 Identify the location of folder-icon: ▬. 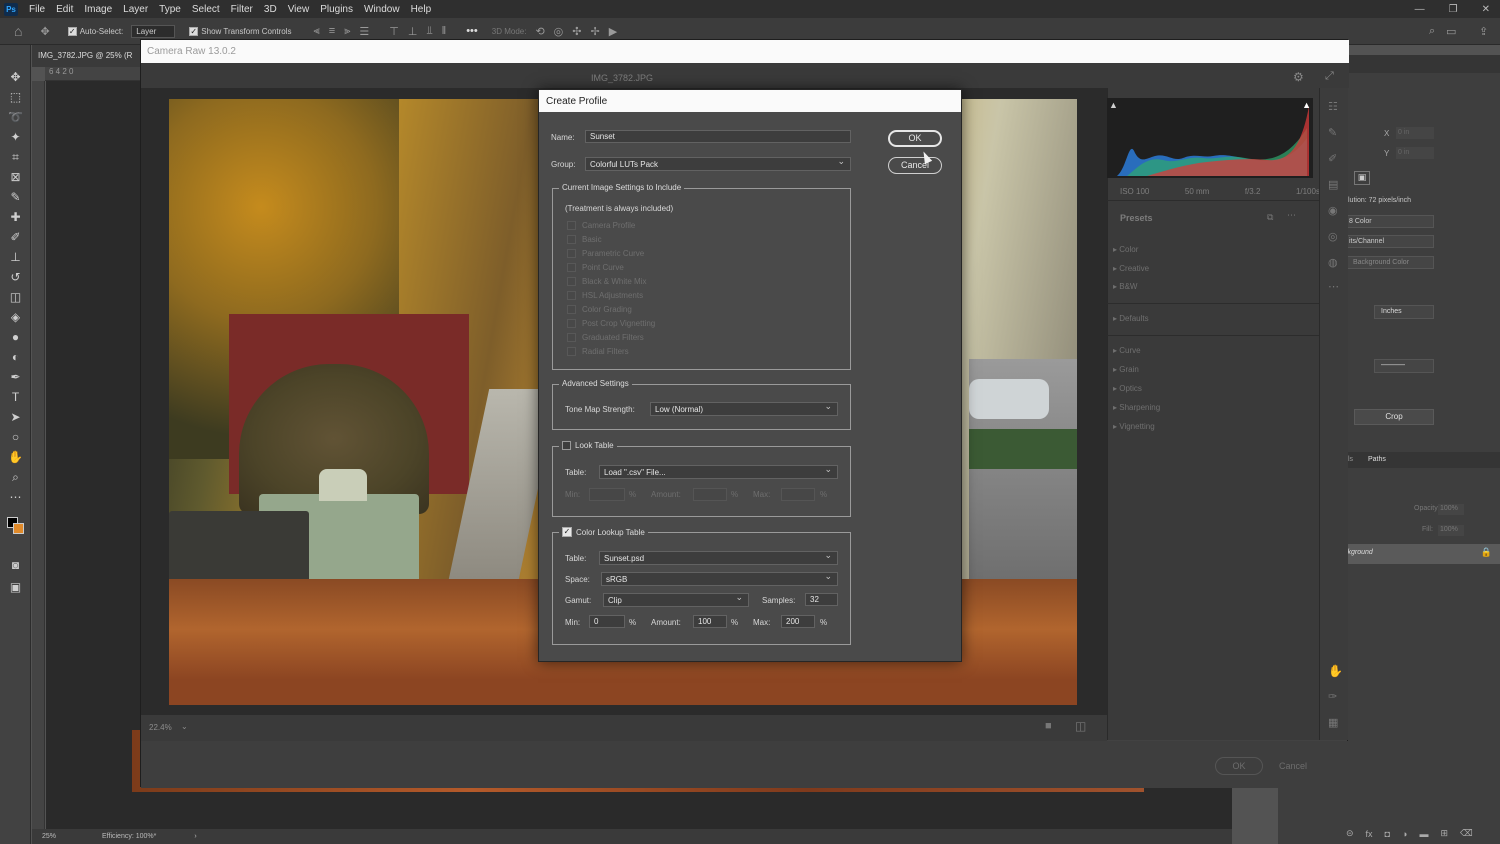
(1423, 834).